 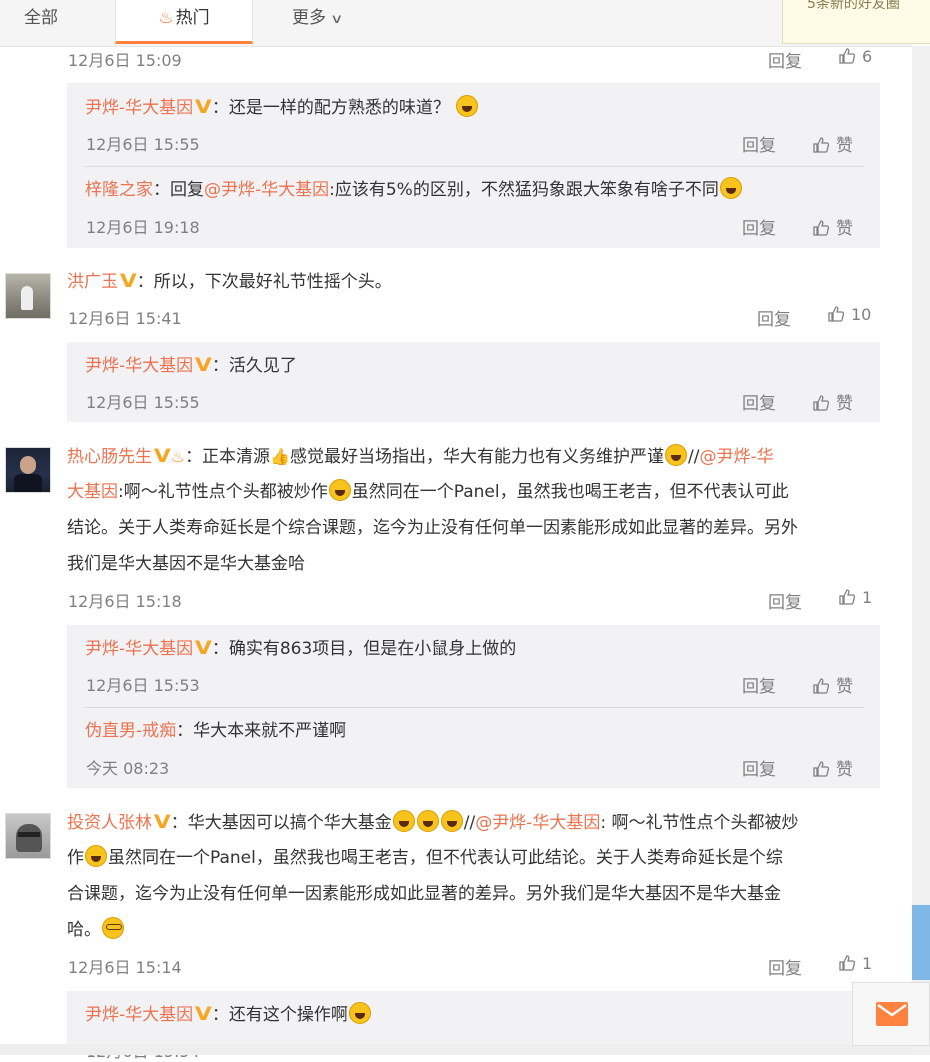 What do you see at coordinates (736, 457) in the screenshot?
I see `mention-link: @尹烨-华` at bounding box center [736, 457].